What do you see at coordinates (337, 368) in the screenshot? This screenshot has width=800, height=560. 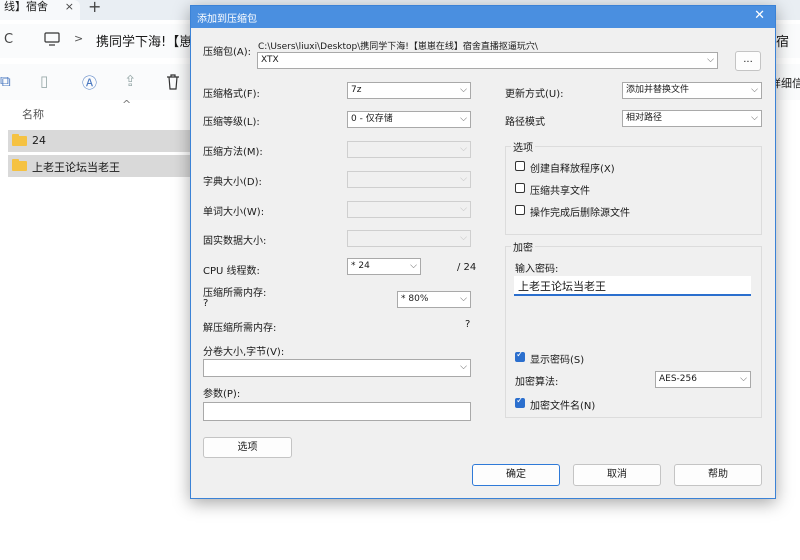 I see `split-combo: ⌵` at bounding box center [337, 368].